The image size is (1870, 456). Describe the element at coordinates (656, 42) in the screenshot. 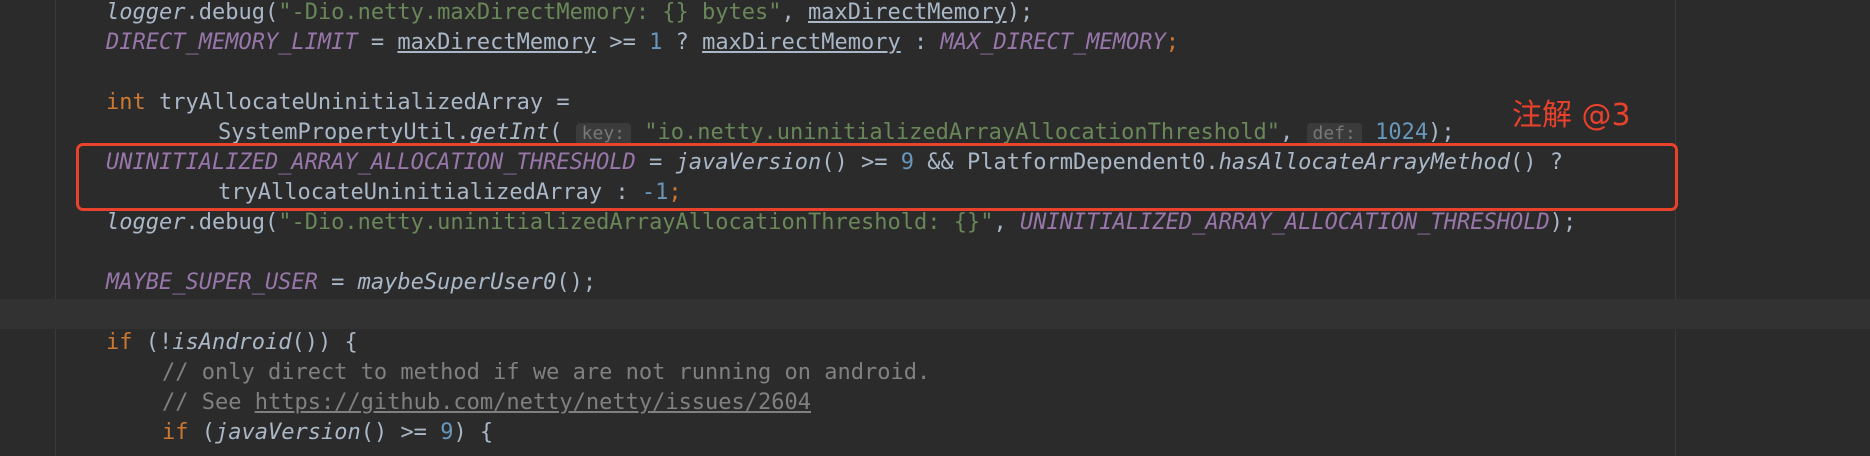

I see `number-literal: 1` at that location.